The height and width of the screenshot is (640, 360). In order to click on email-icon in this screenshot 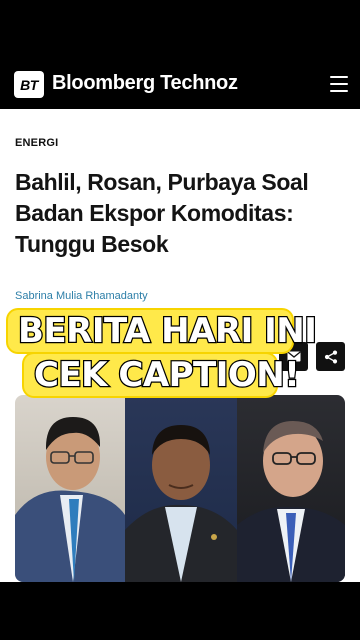, I will do `click(293, 356)`.